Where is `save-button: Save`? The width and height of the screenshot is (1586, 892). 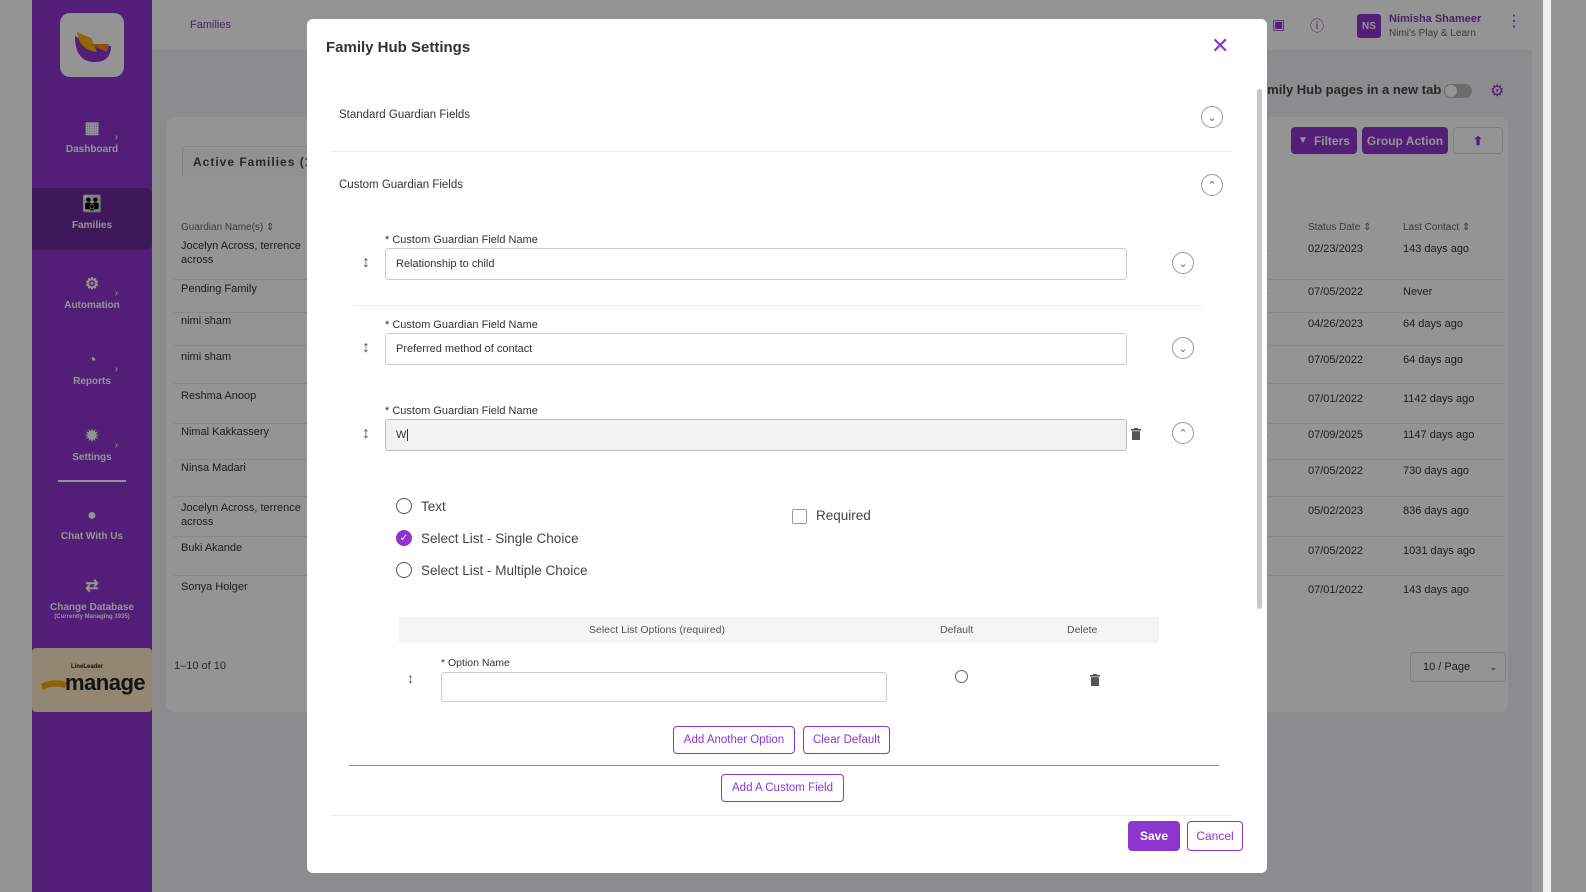
save-button: Save is located at coordinates (1154, 836).